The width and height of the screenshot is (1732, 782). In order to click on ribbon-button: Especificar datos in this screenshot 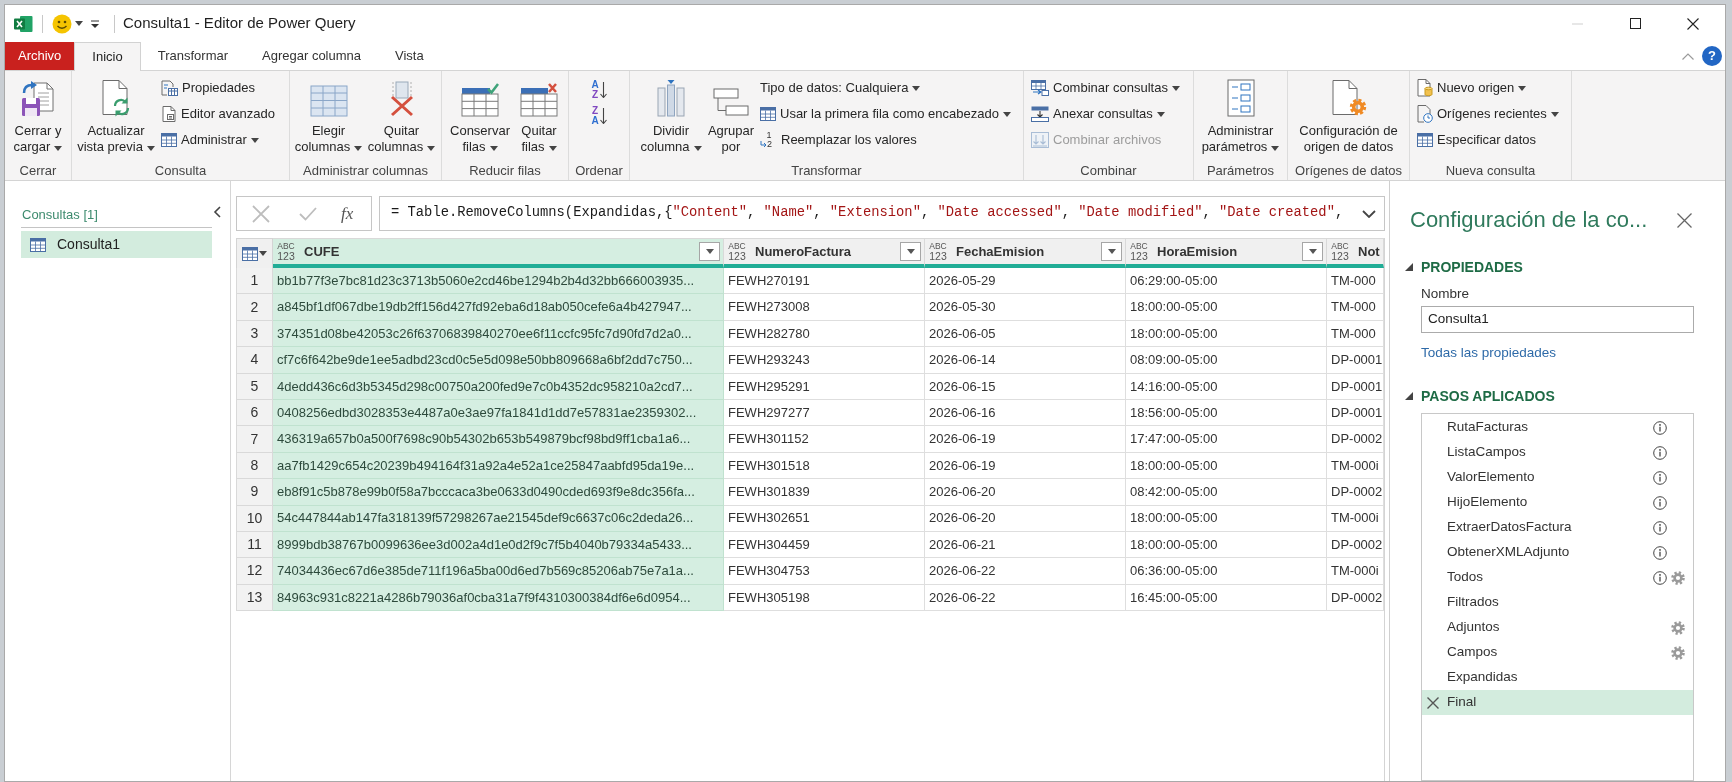, I will do `click(1488, 140)`.